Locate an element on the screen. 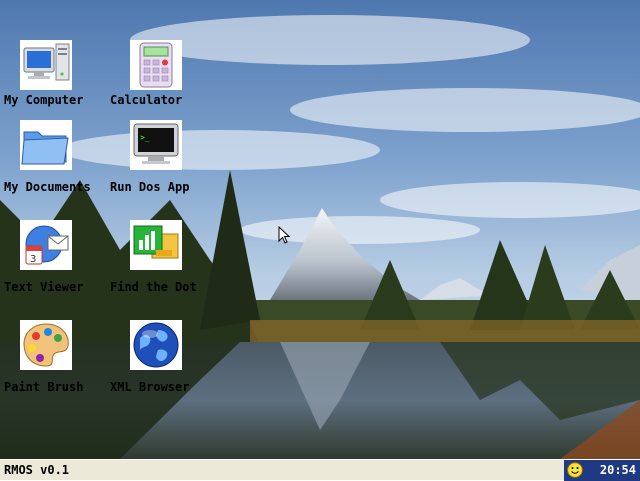 The image size is (640, 481). svg-text: 3 is located at coordinates (33, 259).